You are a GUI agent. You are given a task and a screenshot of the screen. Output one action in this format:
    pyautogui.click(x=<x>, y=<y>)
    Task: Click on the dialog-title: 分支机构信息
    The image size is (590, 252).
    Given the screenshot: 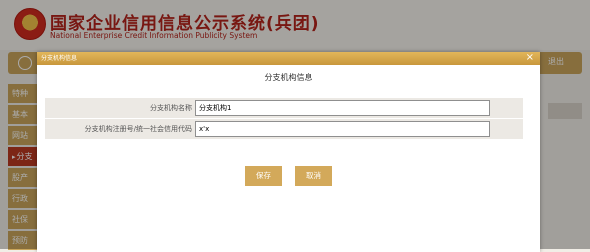 What is the action you would take?
    pyautogui.click(x=59, y=58)
    